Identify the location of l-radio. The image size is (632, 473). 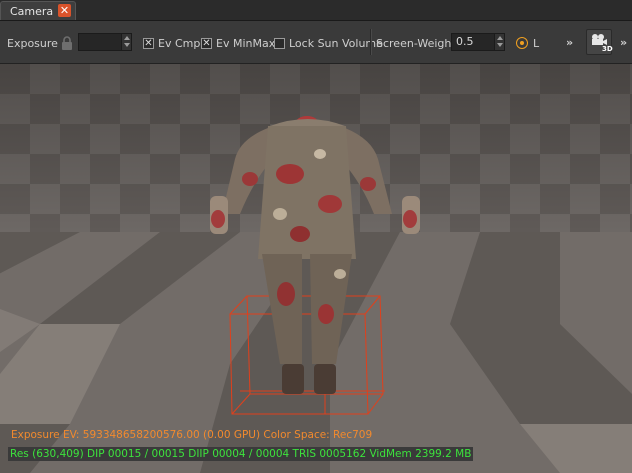
(522, 43).